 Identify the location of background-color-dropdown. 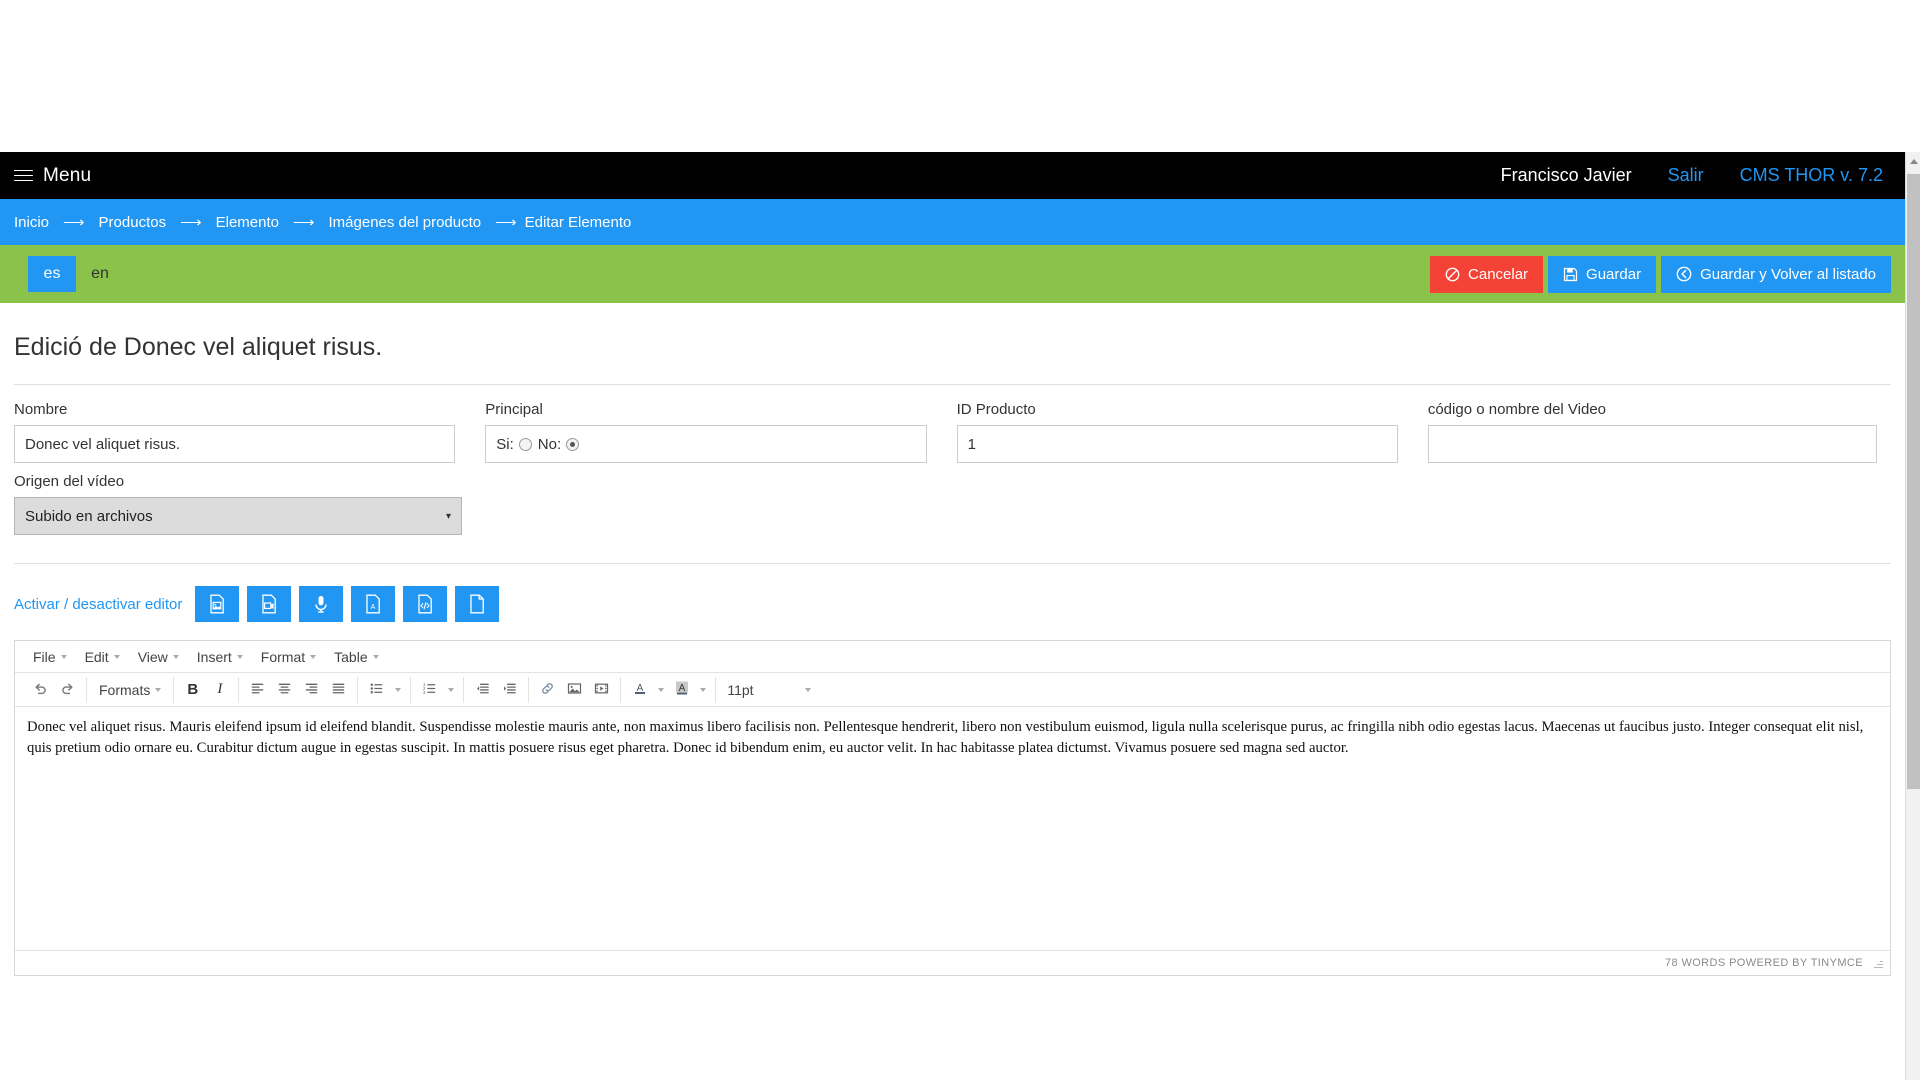
(702, 690).